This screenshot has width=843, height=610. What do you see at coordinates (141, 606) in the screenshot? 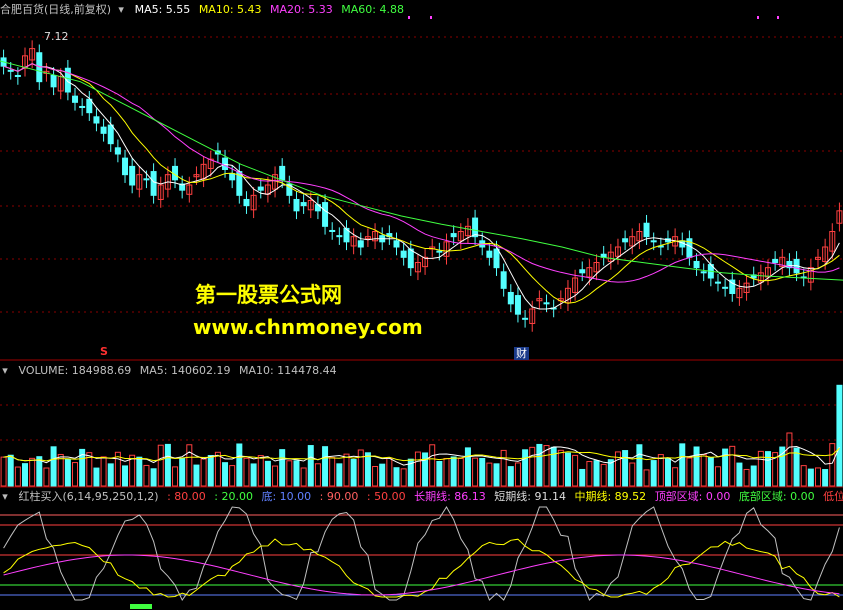
I see `bottom-signal-bar` at bounding box center [141, 606].